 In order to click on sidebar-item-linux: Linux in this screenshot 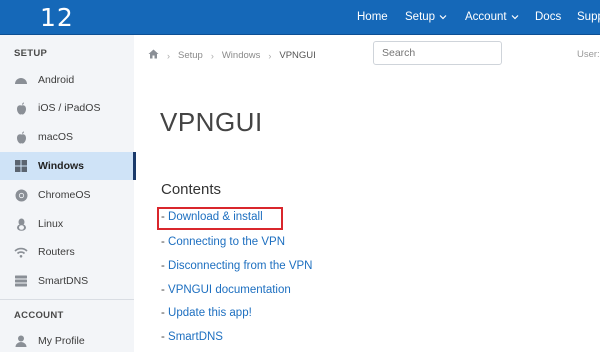, I will do `click(67, 224)`.